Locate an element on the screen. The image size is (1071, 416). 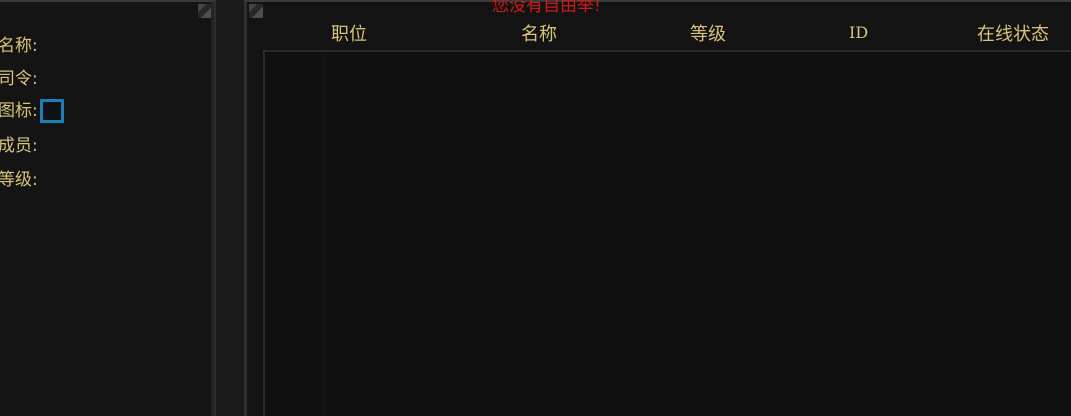
column-header-online-status: 在线状态 is located at coordinates (1013, 33).